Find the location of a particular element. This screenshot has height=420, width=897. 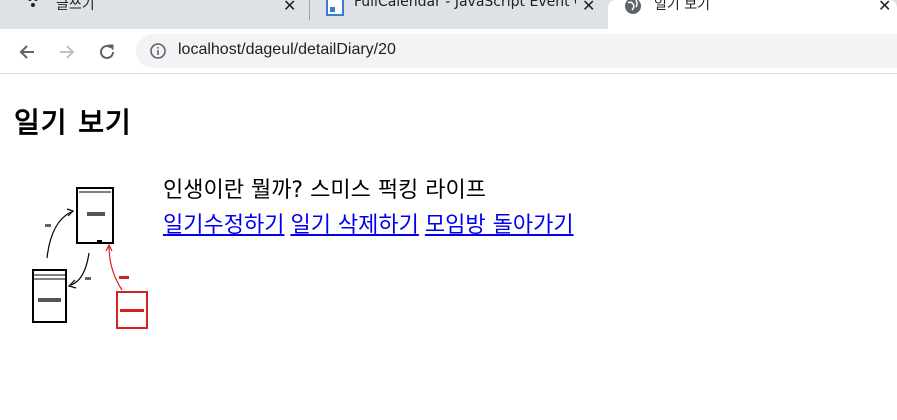

calendar-icon is located at coordinates (335, 10).